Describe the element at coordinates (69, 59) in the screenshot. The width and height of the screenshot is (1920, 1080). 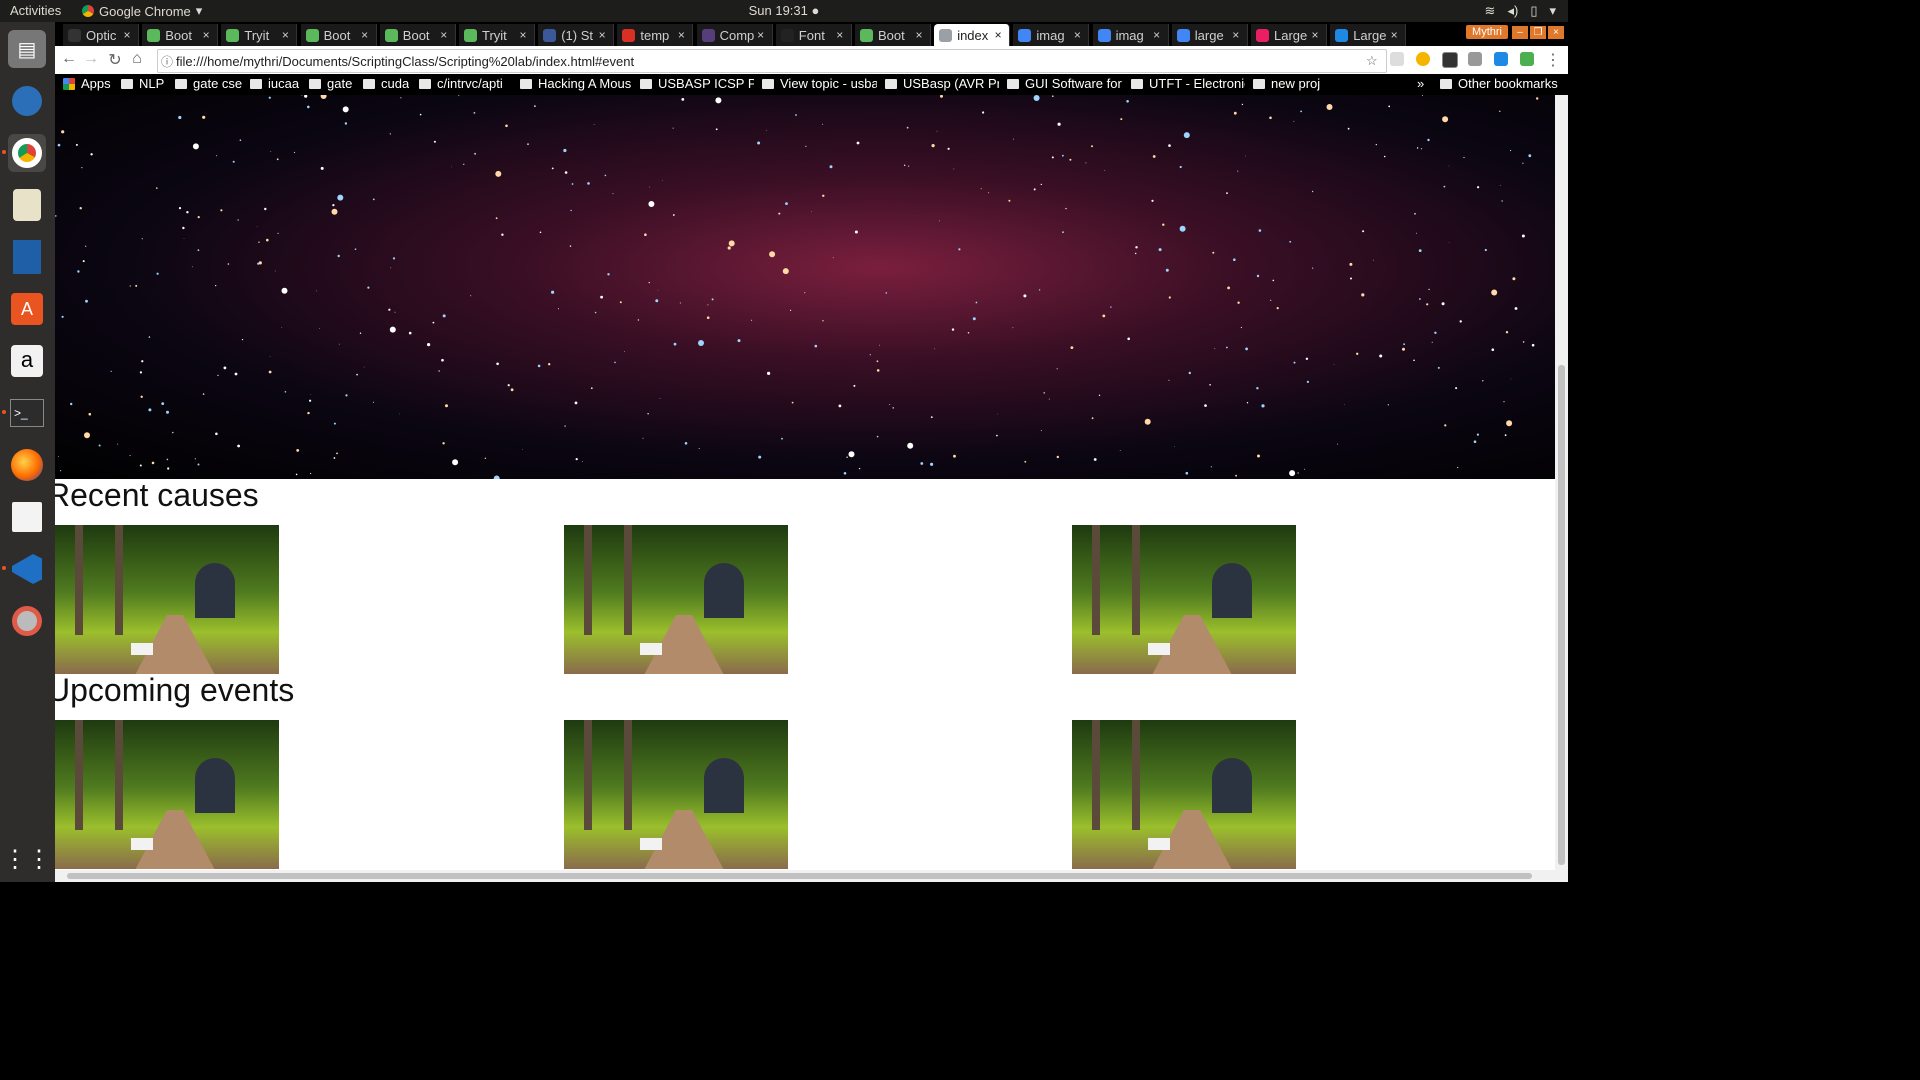
I see `back-icon: ←` at that location.